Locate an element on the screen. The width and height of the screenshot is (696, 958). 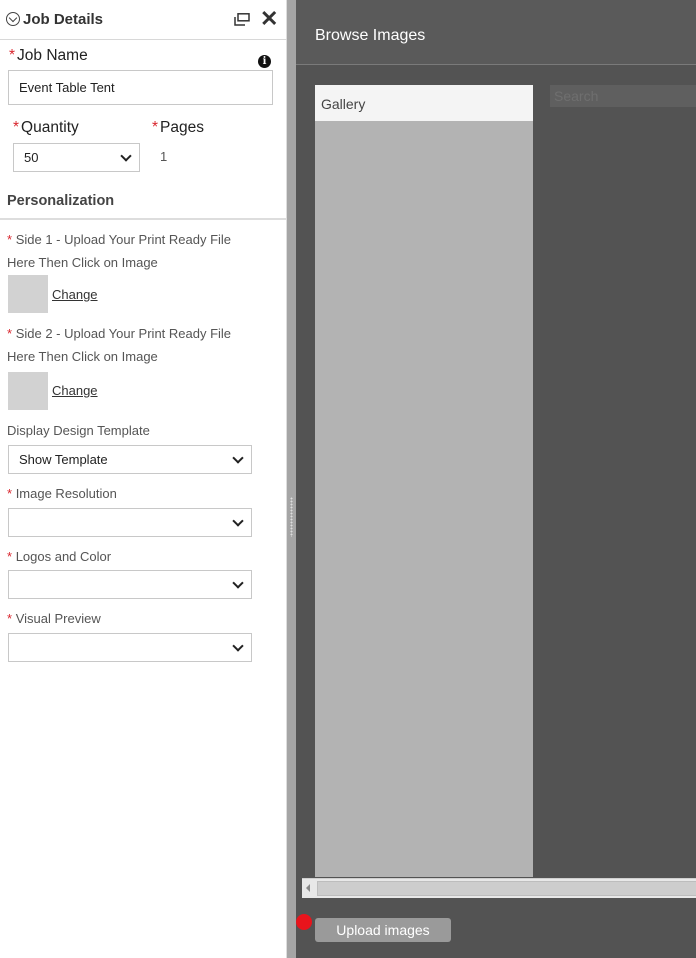
side1-change-link: Change is located at coordinates (75, 294).